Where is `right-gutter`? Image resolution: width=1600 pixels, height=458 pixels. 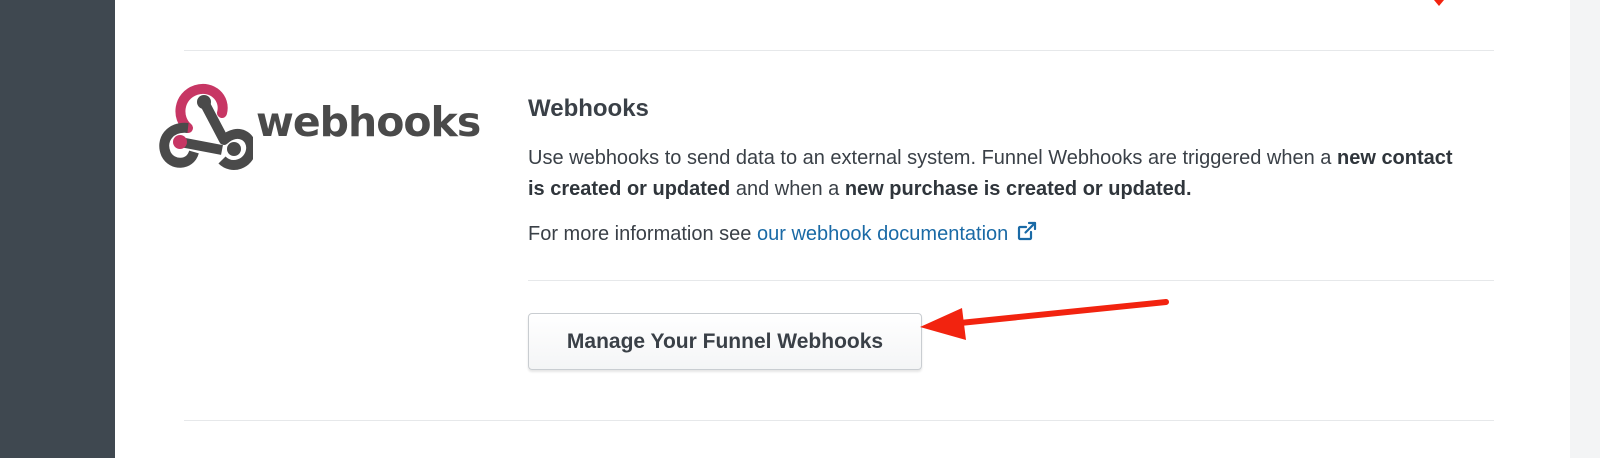 right-gutter is located at coordinates (1585, 229).